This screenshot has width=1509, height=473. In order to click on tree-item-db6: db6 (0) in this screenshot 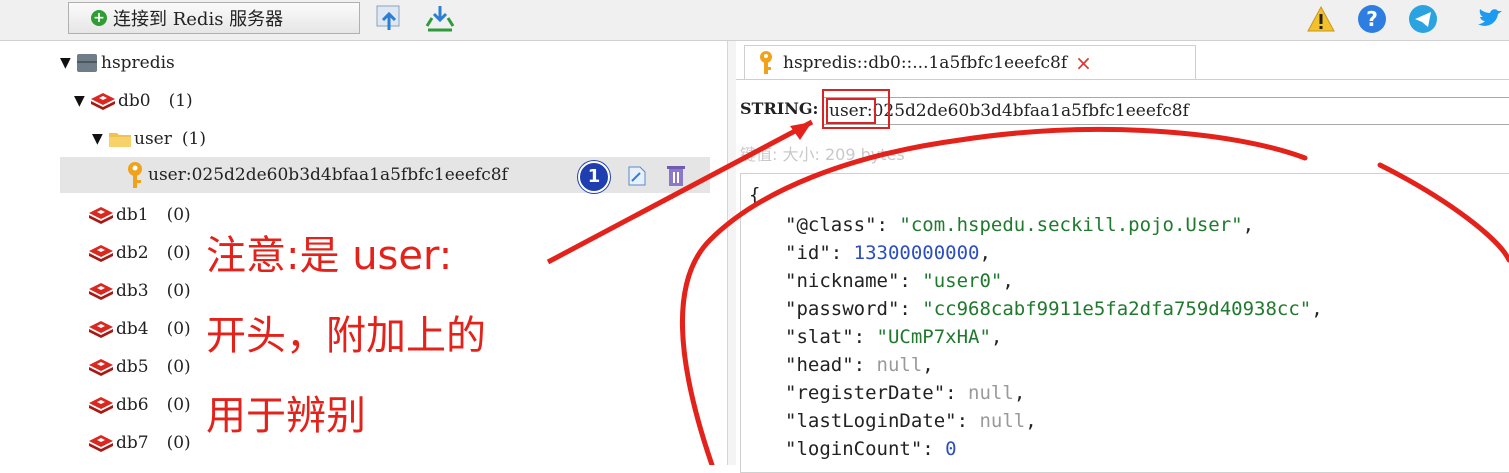, I will do `click(139, 405)`.